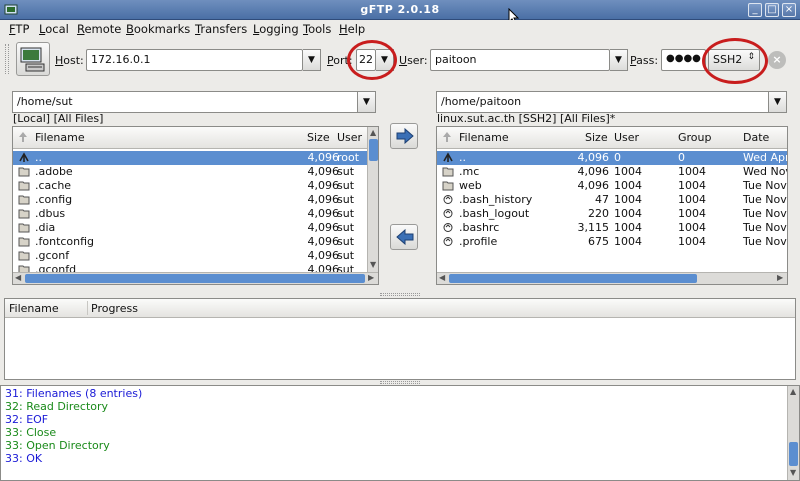  What do you see at coordinates (366, 60) in the screenshot?
I see `port-field: 22` at bounding box center [366, 60].